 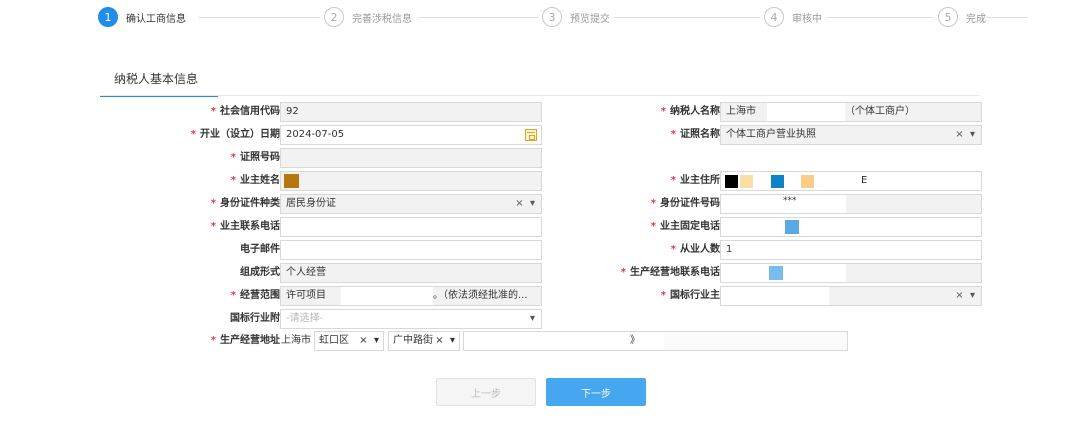 What do you see at coordinates (640, 181) in the screenshot?
I see `owner-address-label: * 业主住所` at bounding box center [640, 181].